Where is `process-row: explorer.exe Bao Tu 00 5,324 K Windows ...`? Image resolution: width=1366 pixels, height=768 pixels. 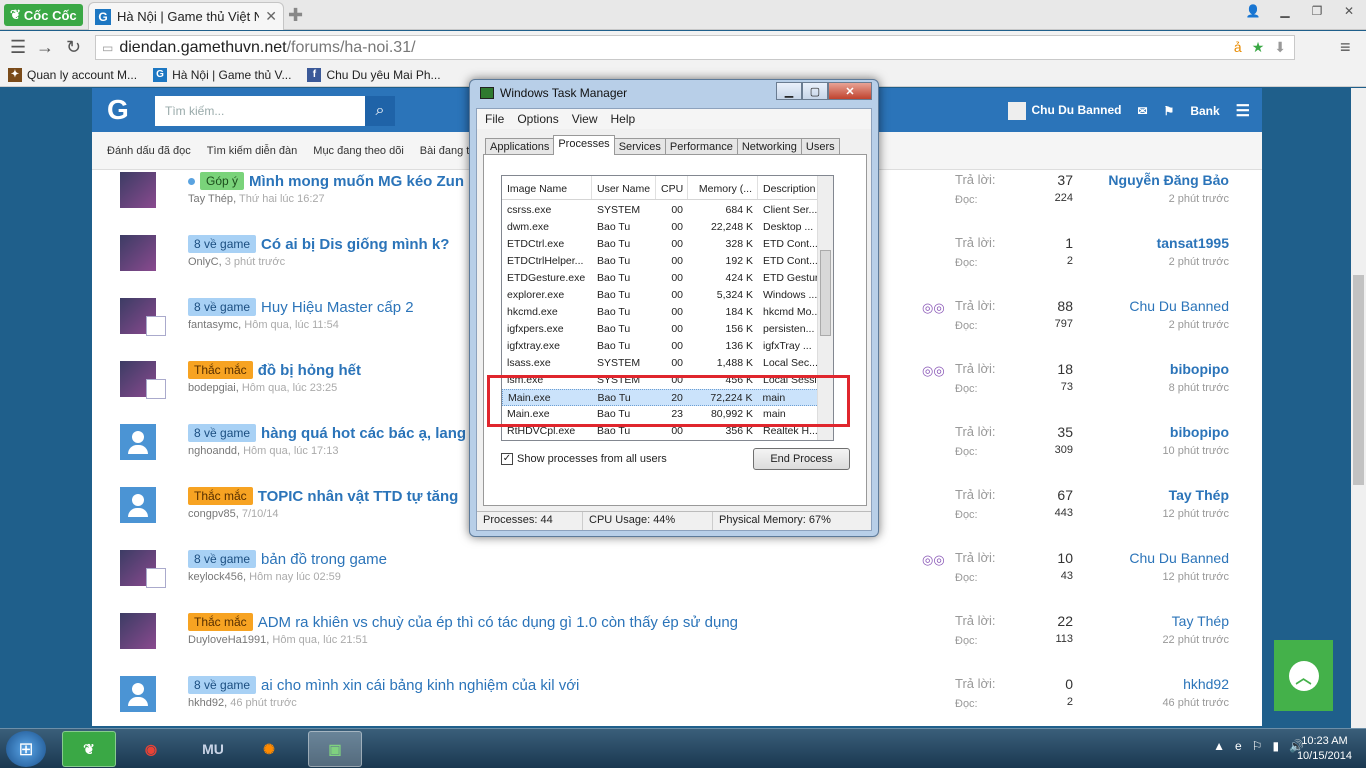
process-row: explorer.exe Bao Tu 00 5,324 K Windows ... is located at coordinates (667, 295).